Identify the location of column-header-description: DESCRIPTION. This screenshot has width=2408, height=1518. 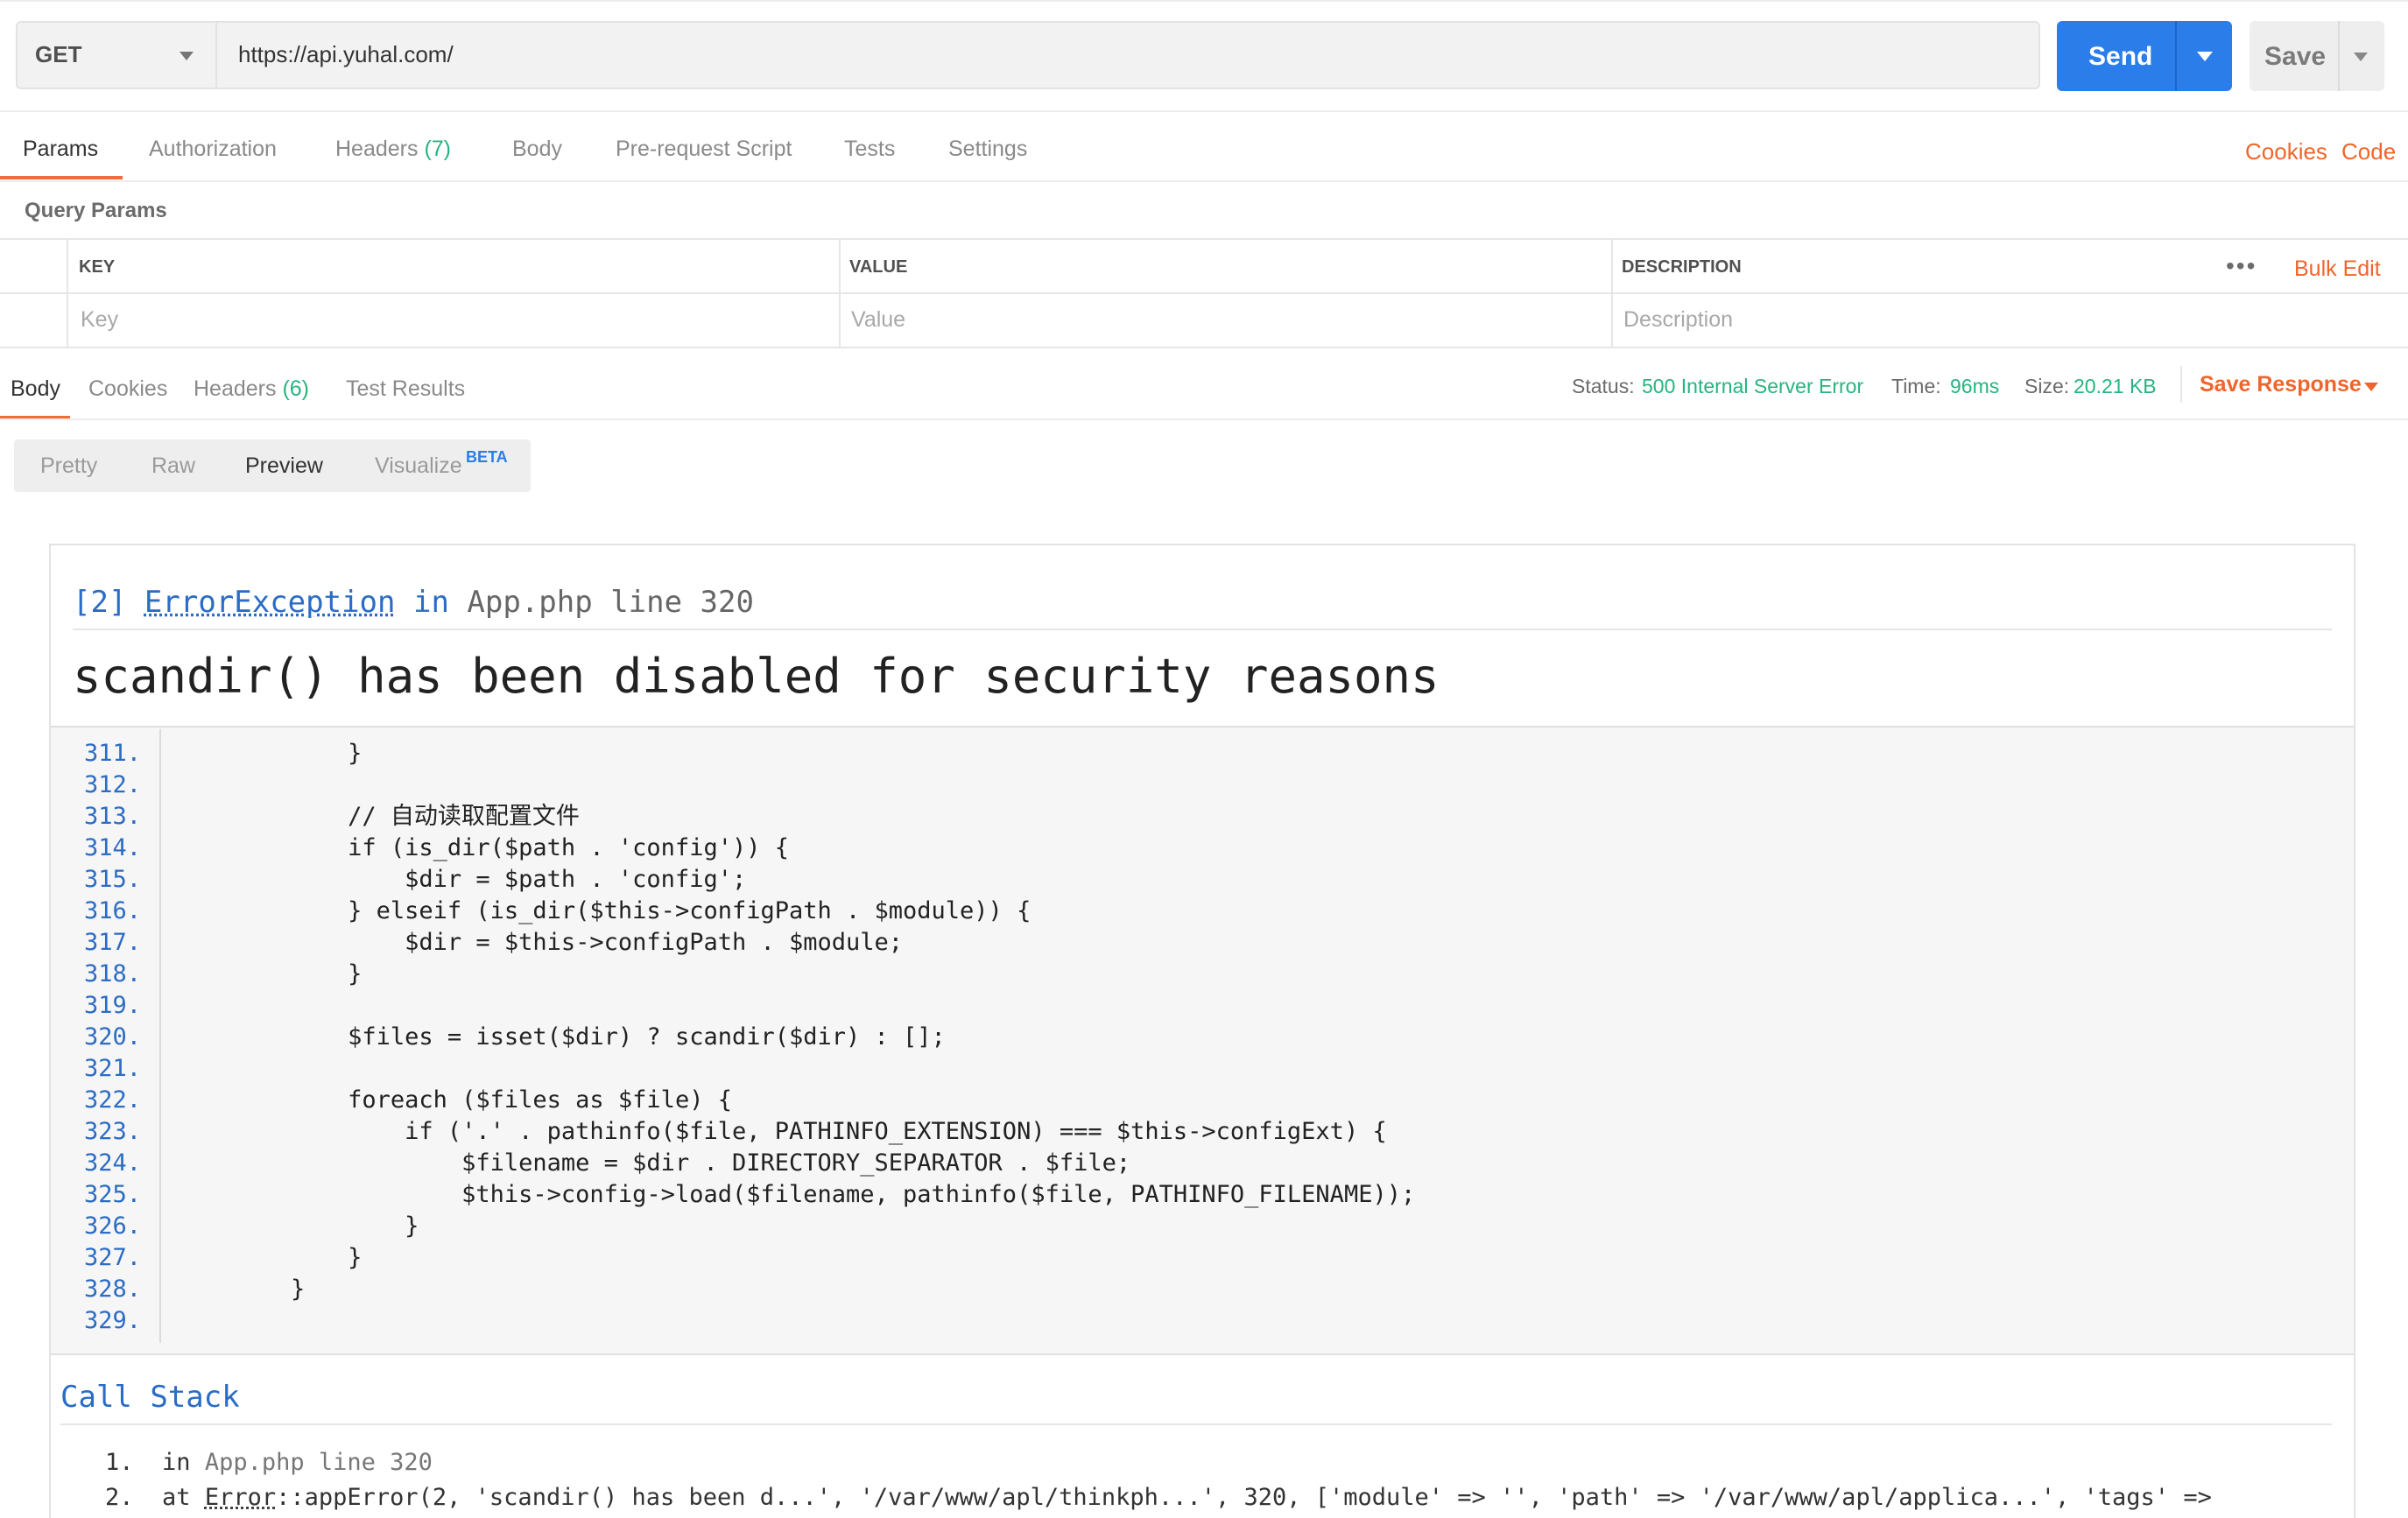
(1682, 267).